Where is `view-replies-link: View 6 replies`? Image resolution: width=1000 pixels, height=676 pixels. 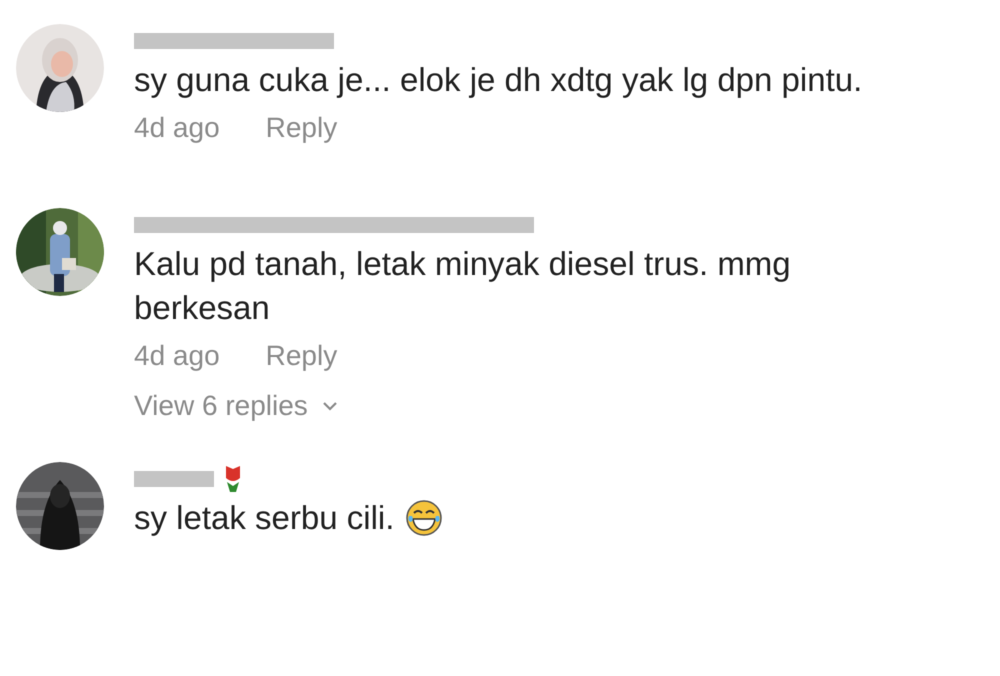
view-replies-link: View 6 replies is located at coordinates (221, 406).